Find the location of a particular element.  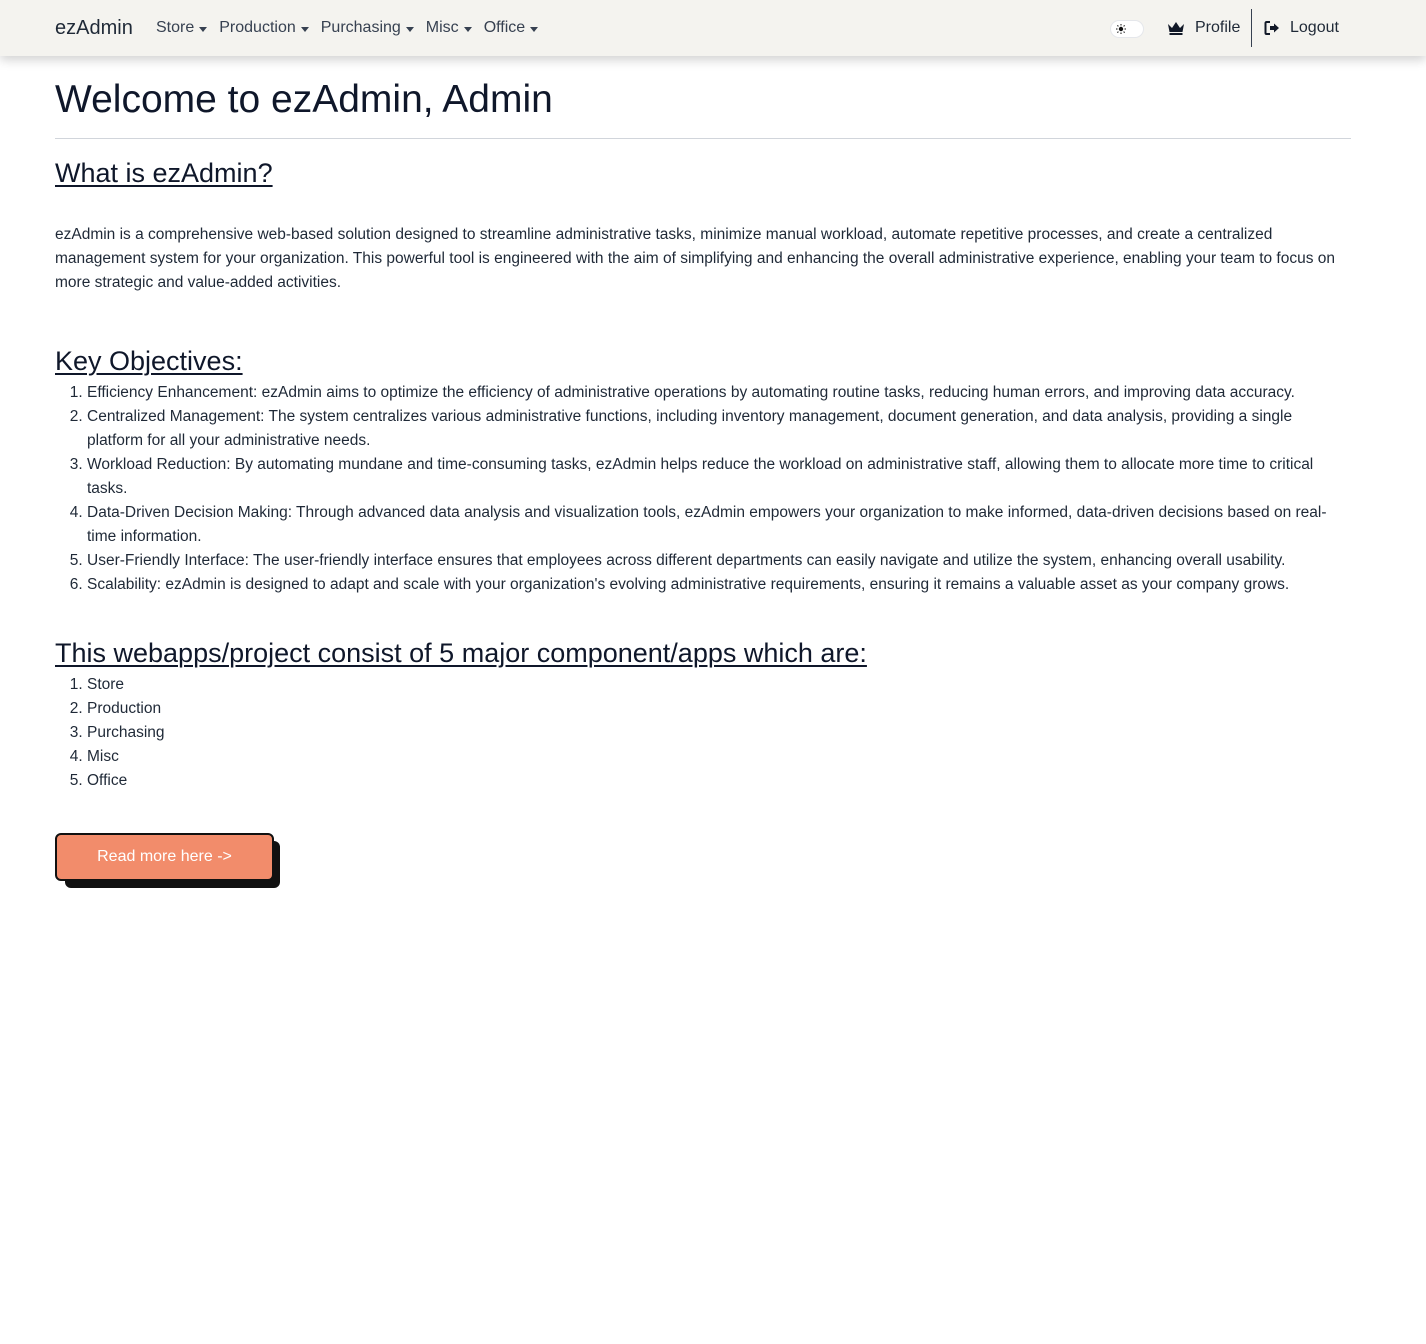

logout-link: Logout is located at coordinates (1301, 28).